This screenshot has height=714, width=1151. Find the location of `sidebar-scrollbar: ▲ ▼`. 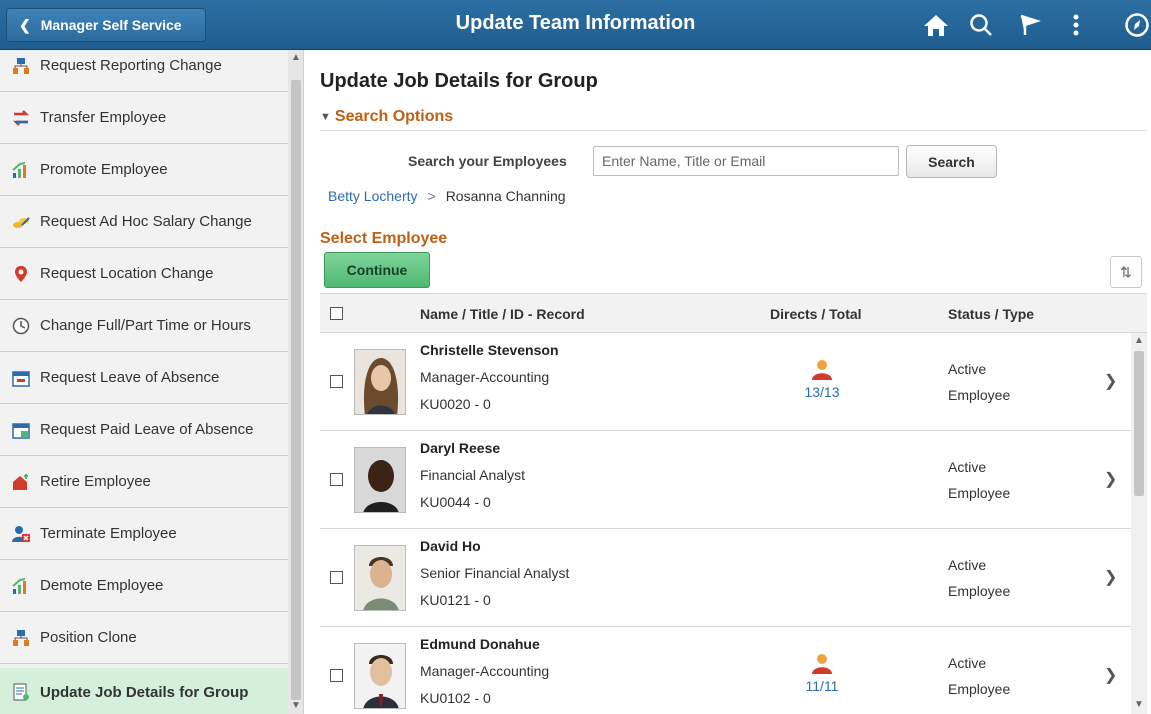

sidebar-scrollbar: ▲ ▼ is located at coordinates (295, 382).